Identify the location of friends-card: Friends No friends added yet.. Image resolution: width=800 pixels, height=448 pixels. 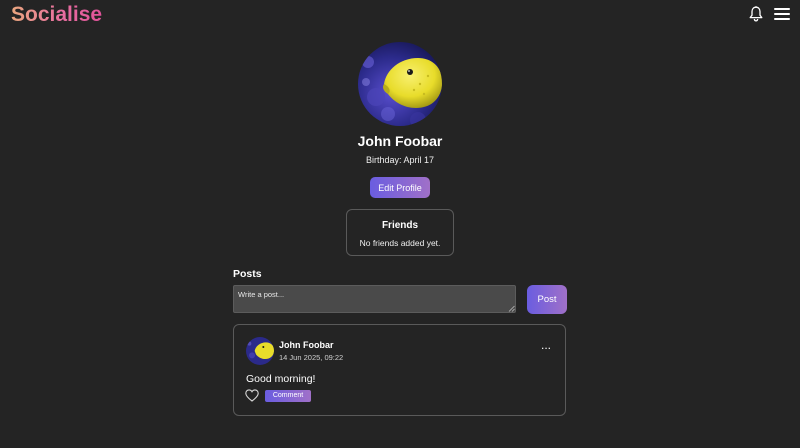
(400, 232).